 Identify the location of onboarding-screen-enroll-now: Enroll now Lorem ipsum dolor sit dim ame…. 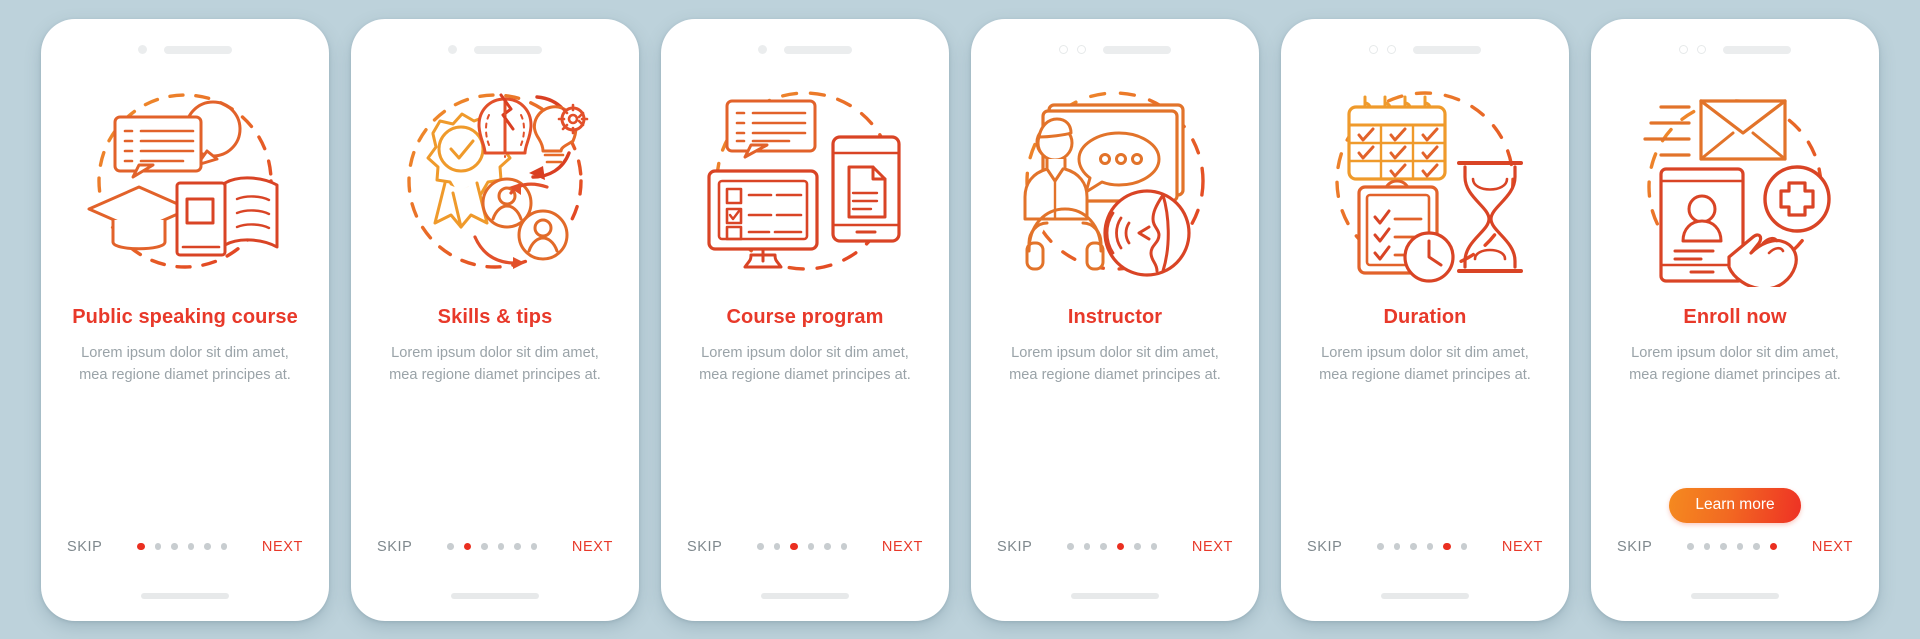
(1735, 319).